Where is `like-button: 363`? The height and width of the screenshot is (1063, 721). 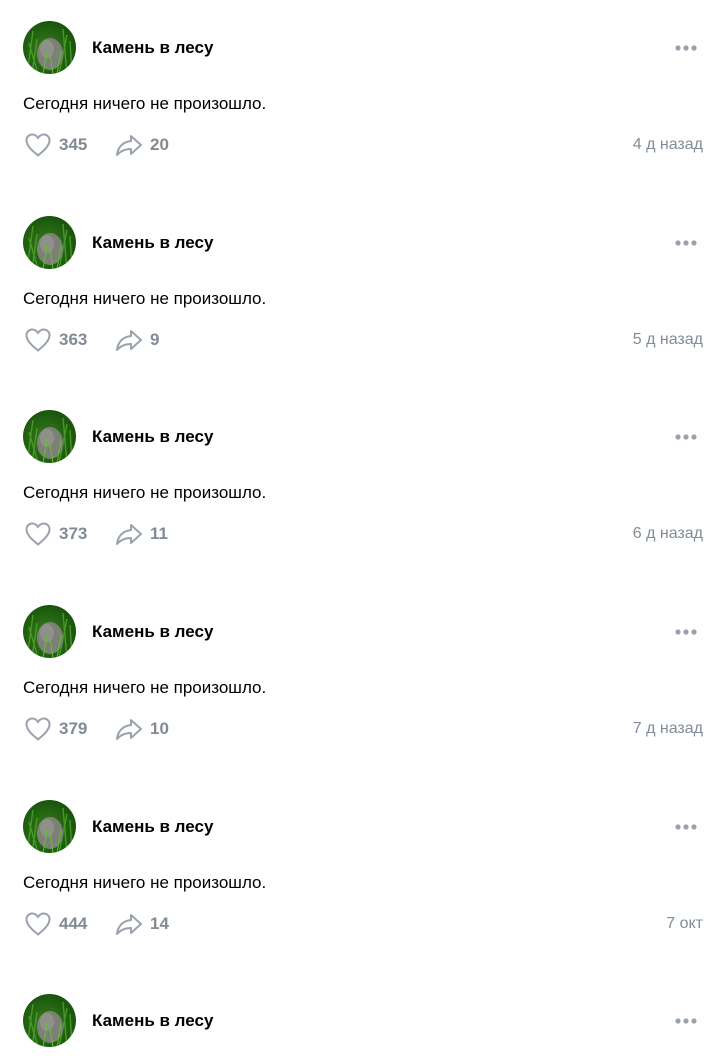
like-button: 363 is located at coordinates (55, 340).